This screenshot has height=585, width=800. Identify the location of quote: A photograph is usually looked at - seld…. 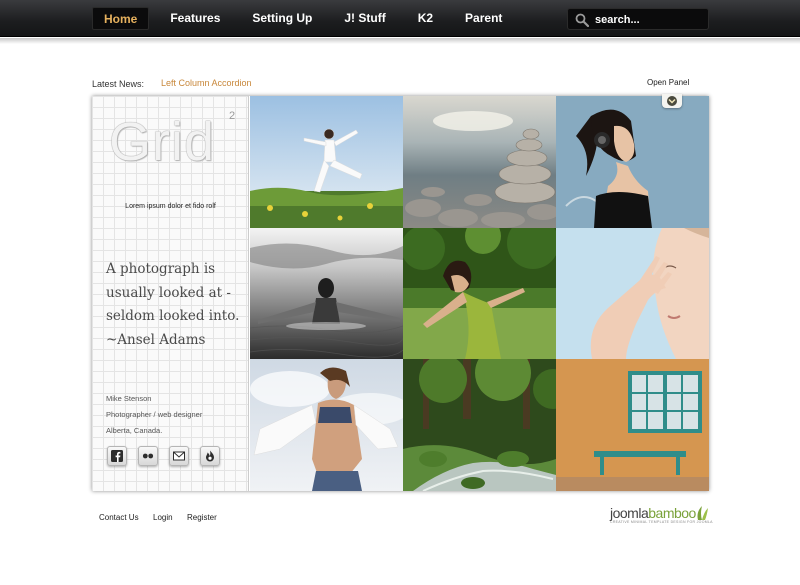
(176, 305).